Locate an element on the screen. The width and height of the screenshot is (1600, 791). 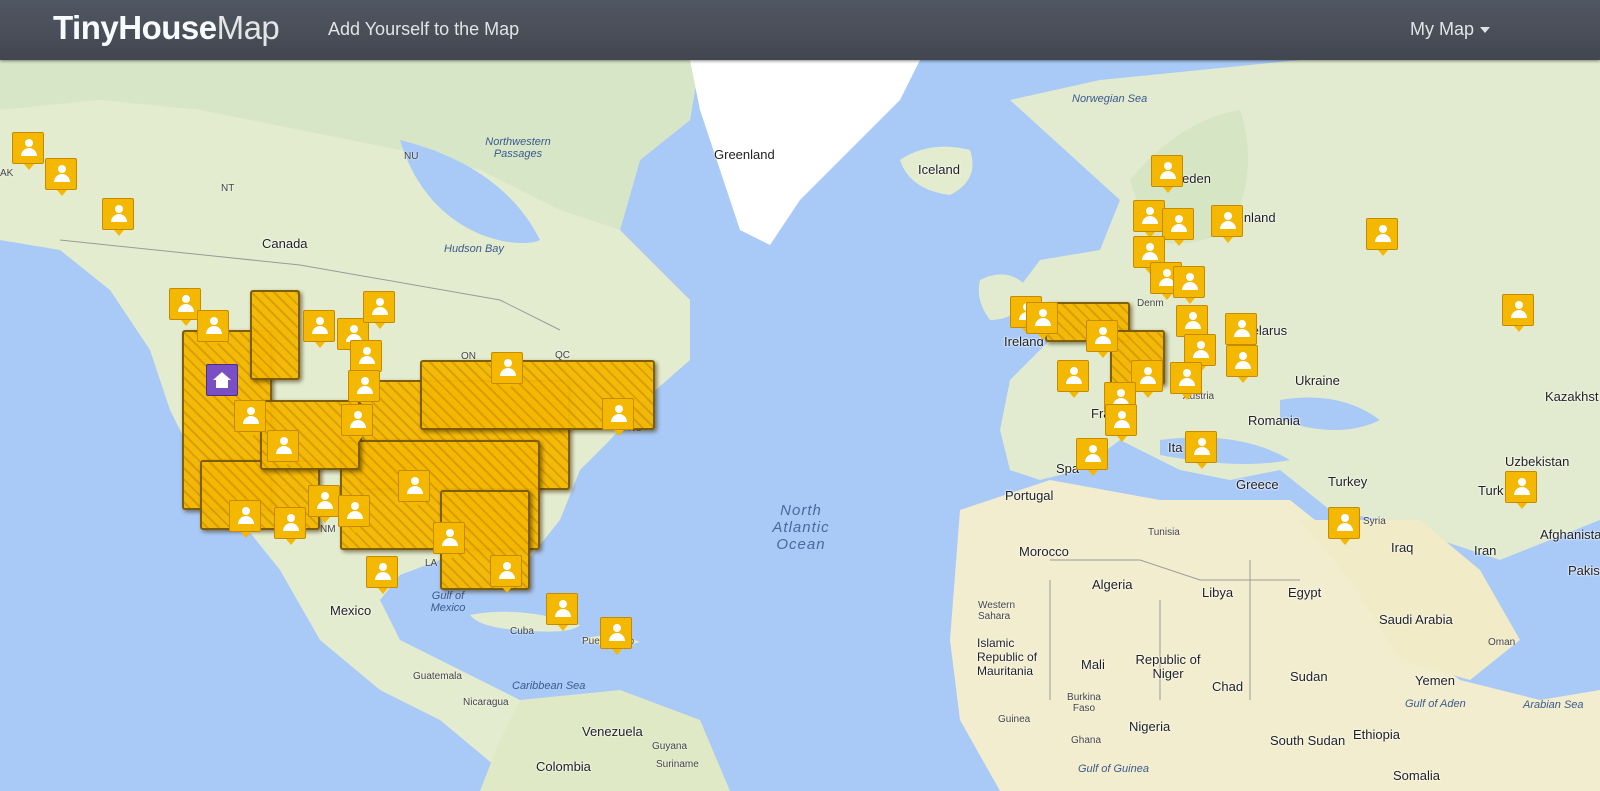
house-marker is located at coordinates (222, 380).